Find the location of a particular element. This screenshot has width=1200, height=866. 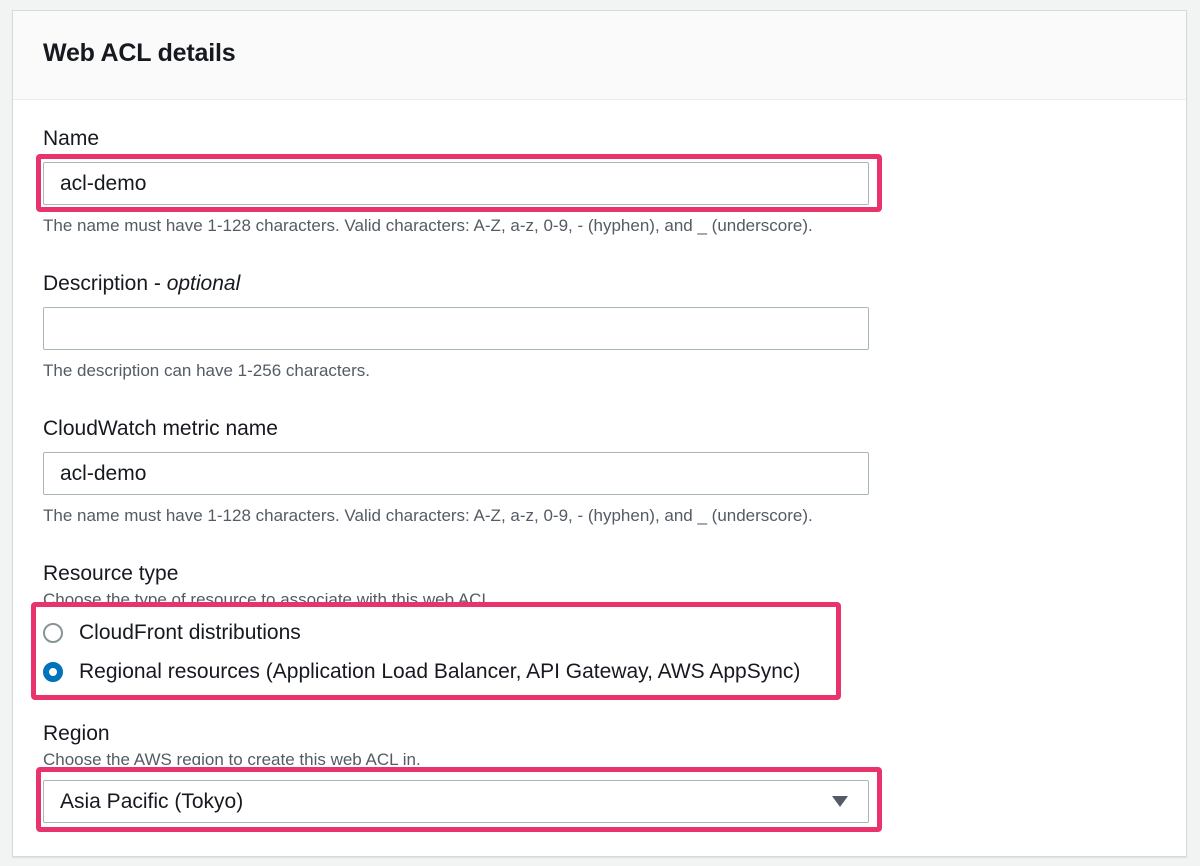

name-input-value: acl-demo is located at coordinates (103, 183).